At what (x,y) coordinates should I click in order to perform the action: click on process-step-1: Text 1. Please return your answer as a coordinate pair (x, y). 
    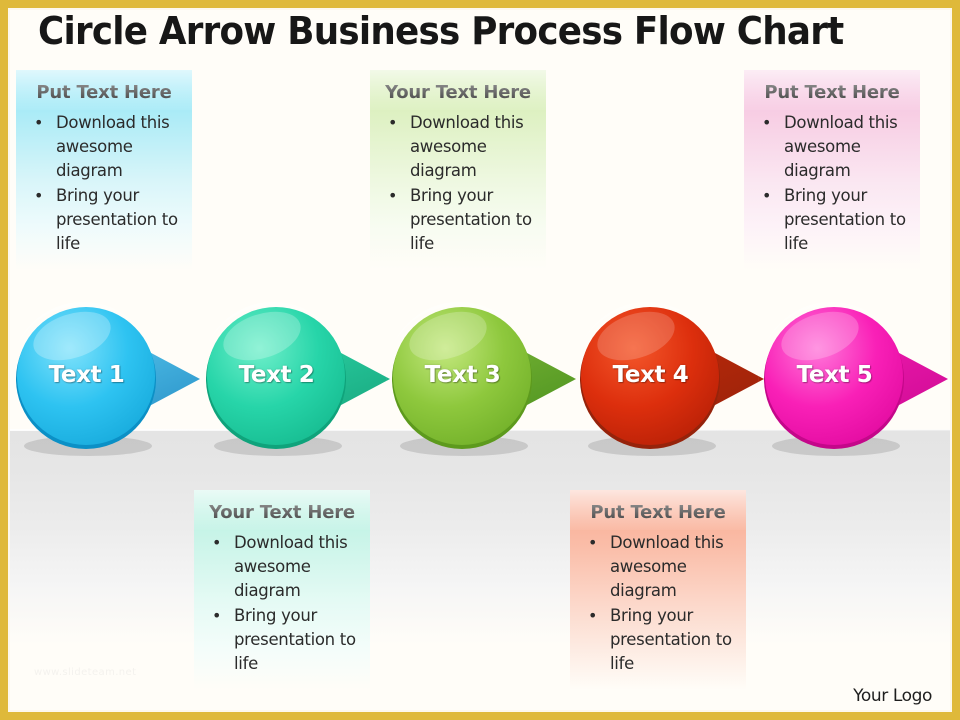
    Looking at the image, I should click on (111, 380).